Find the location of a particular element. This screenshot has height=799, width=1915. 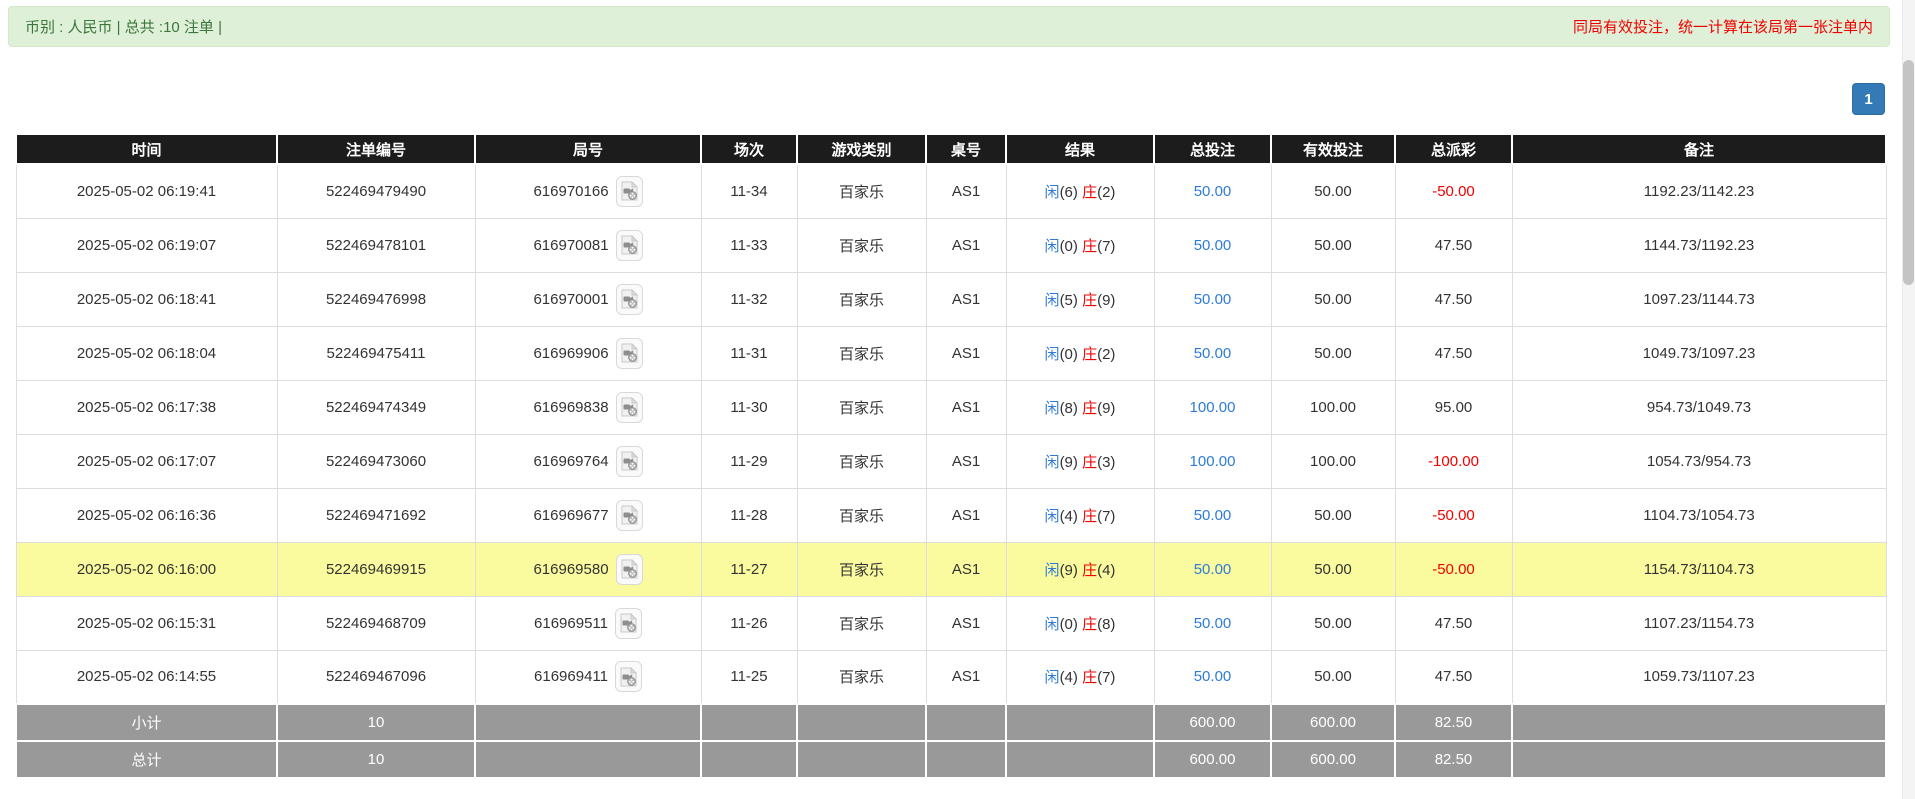

column-header: 总投注 is located at coordinates (1212, 149).